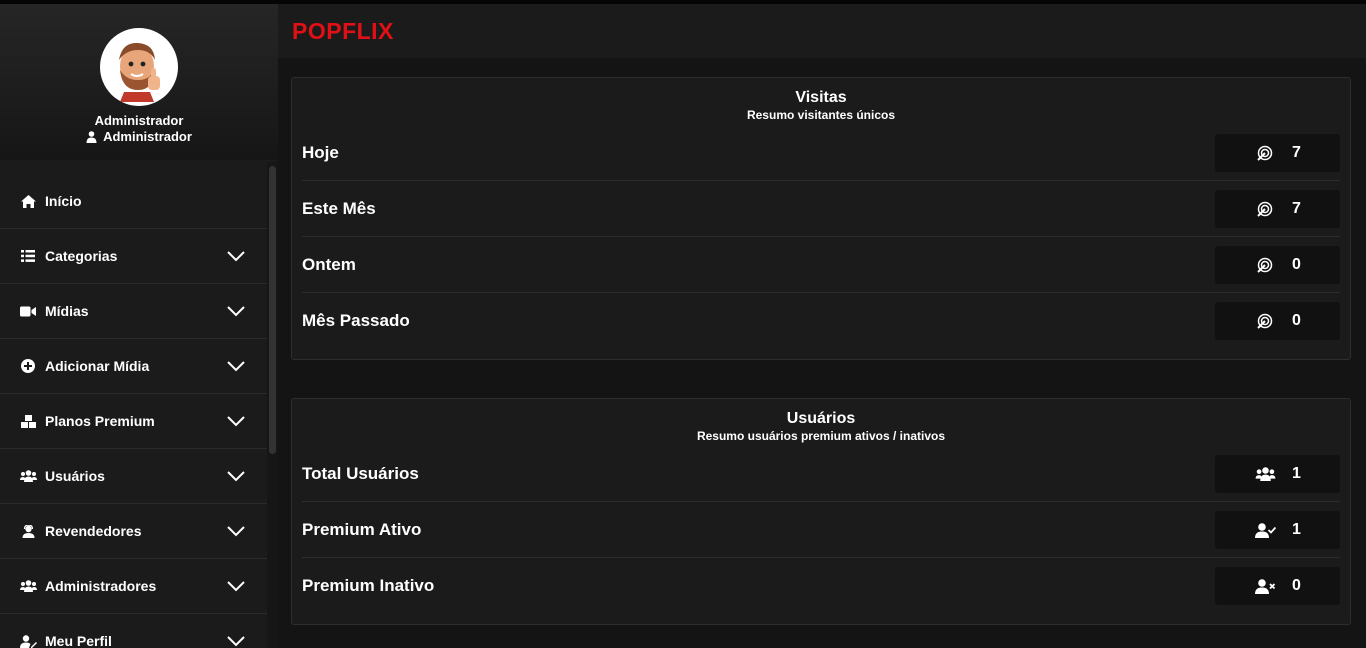  What do you see at coordinates (133, 256) in the screenshot?
I see `sidebar-item-categorias: Categorias` at bounding box center [133, 256].